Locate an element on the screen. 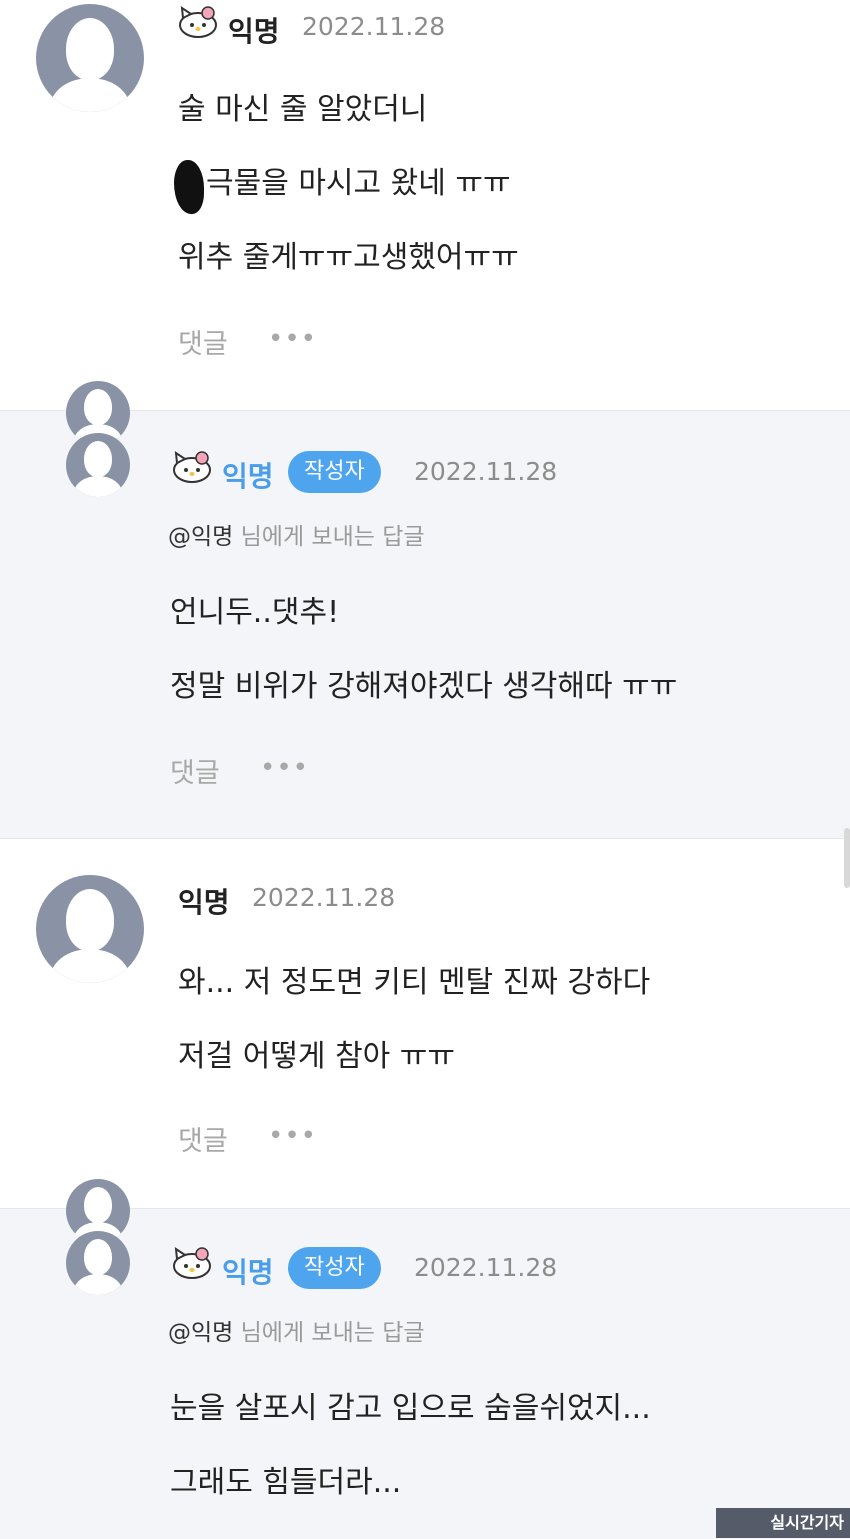 The width and height of the screenshot is (850, 1539). redaction-mark is located at coordinates (189, 187).